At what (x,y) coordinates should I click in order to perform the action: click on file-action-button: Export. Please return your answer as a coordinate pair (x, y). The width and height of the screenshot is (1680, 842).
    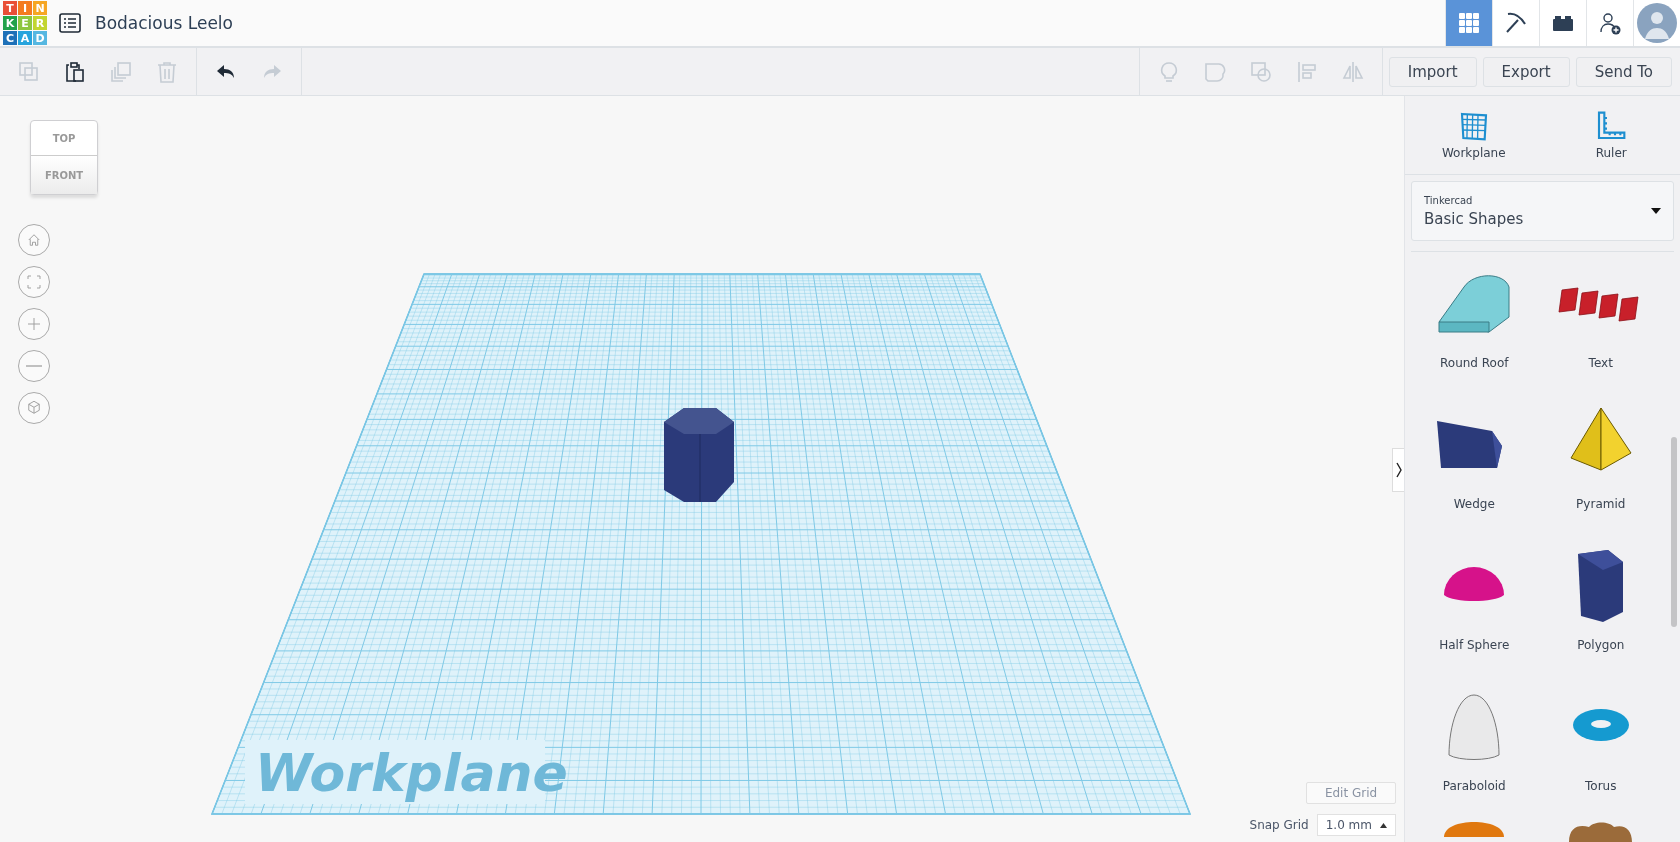
    Looking at the image, I should click on (1526, 71).